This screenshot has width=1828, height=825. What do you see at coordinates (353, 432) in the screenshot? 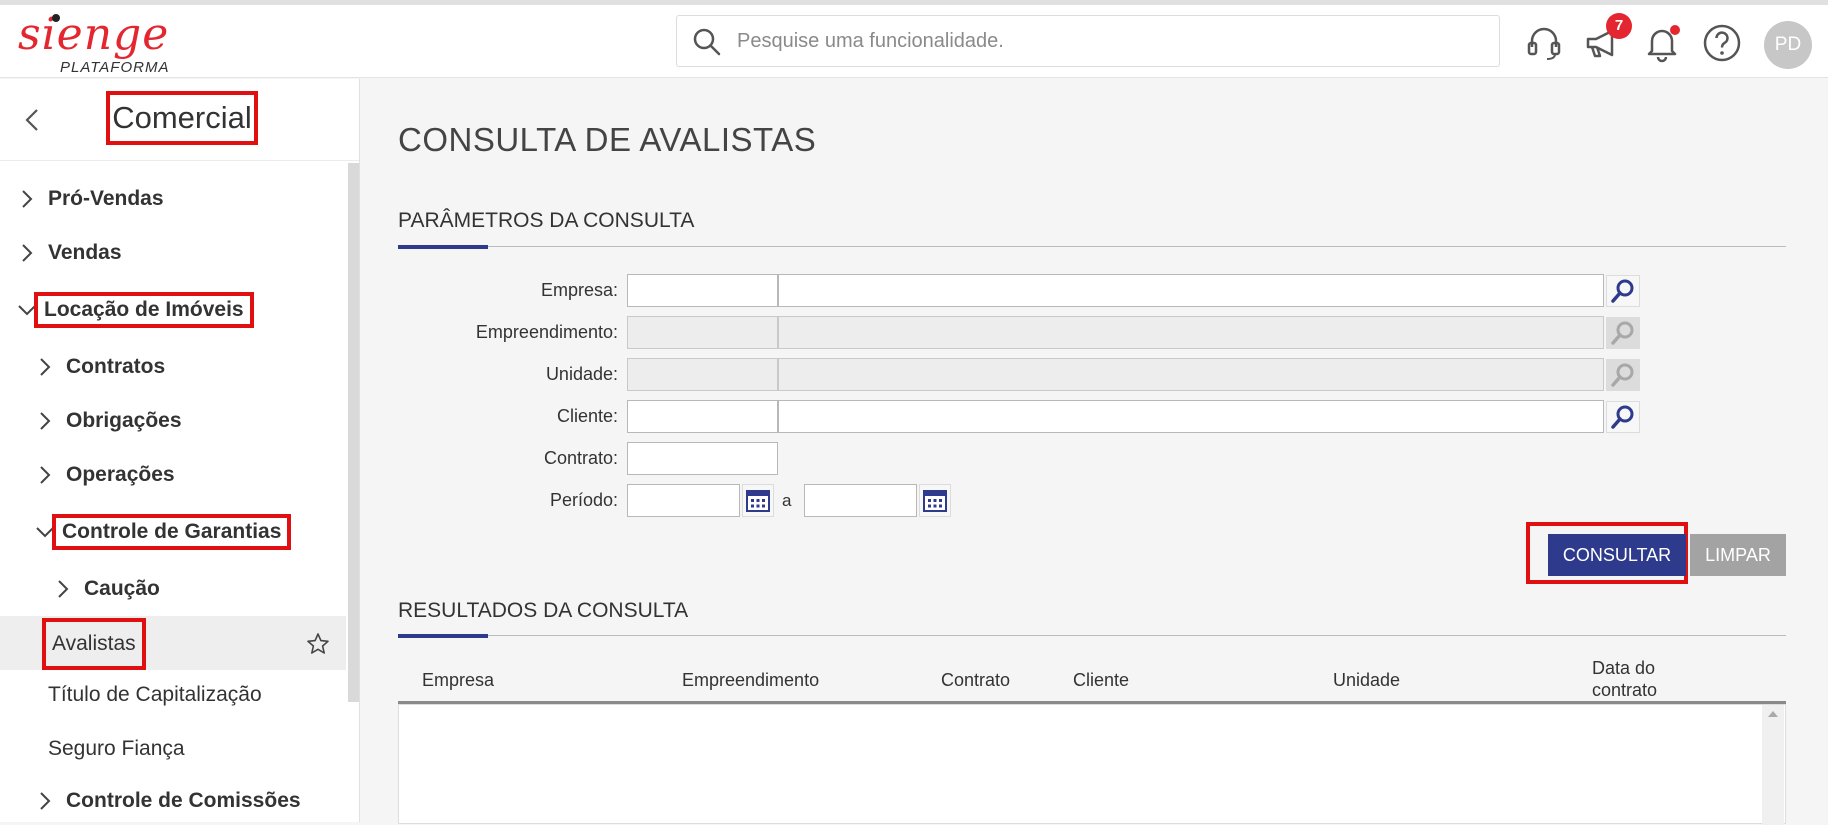
I see `sidebar-scrollbar` at bounding box center [353, 432].